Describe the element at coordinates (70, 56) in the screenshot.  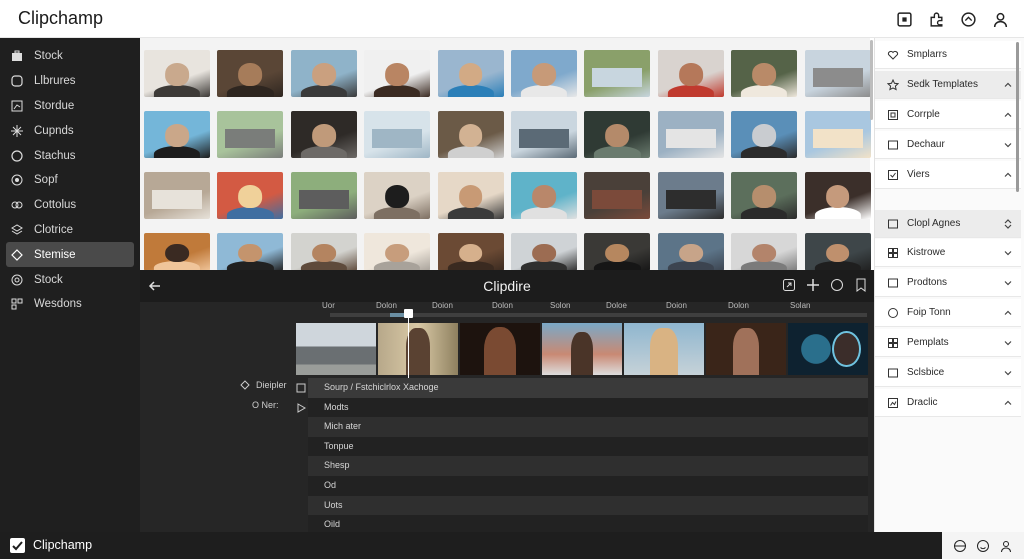
I see `sidebar-item-stock: Stock` at that location.